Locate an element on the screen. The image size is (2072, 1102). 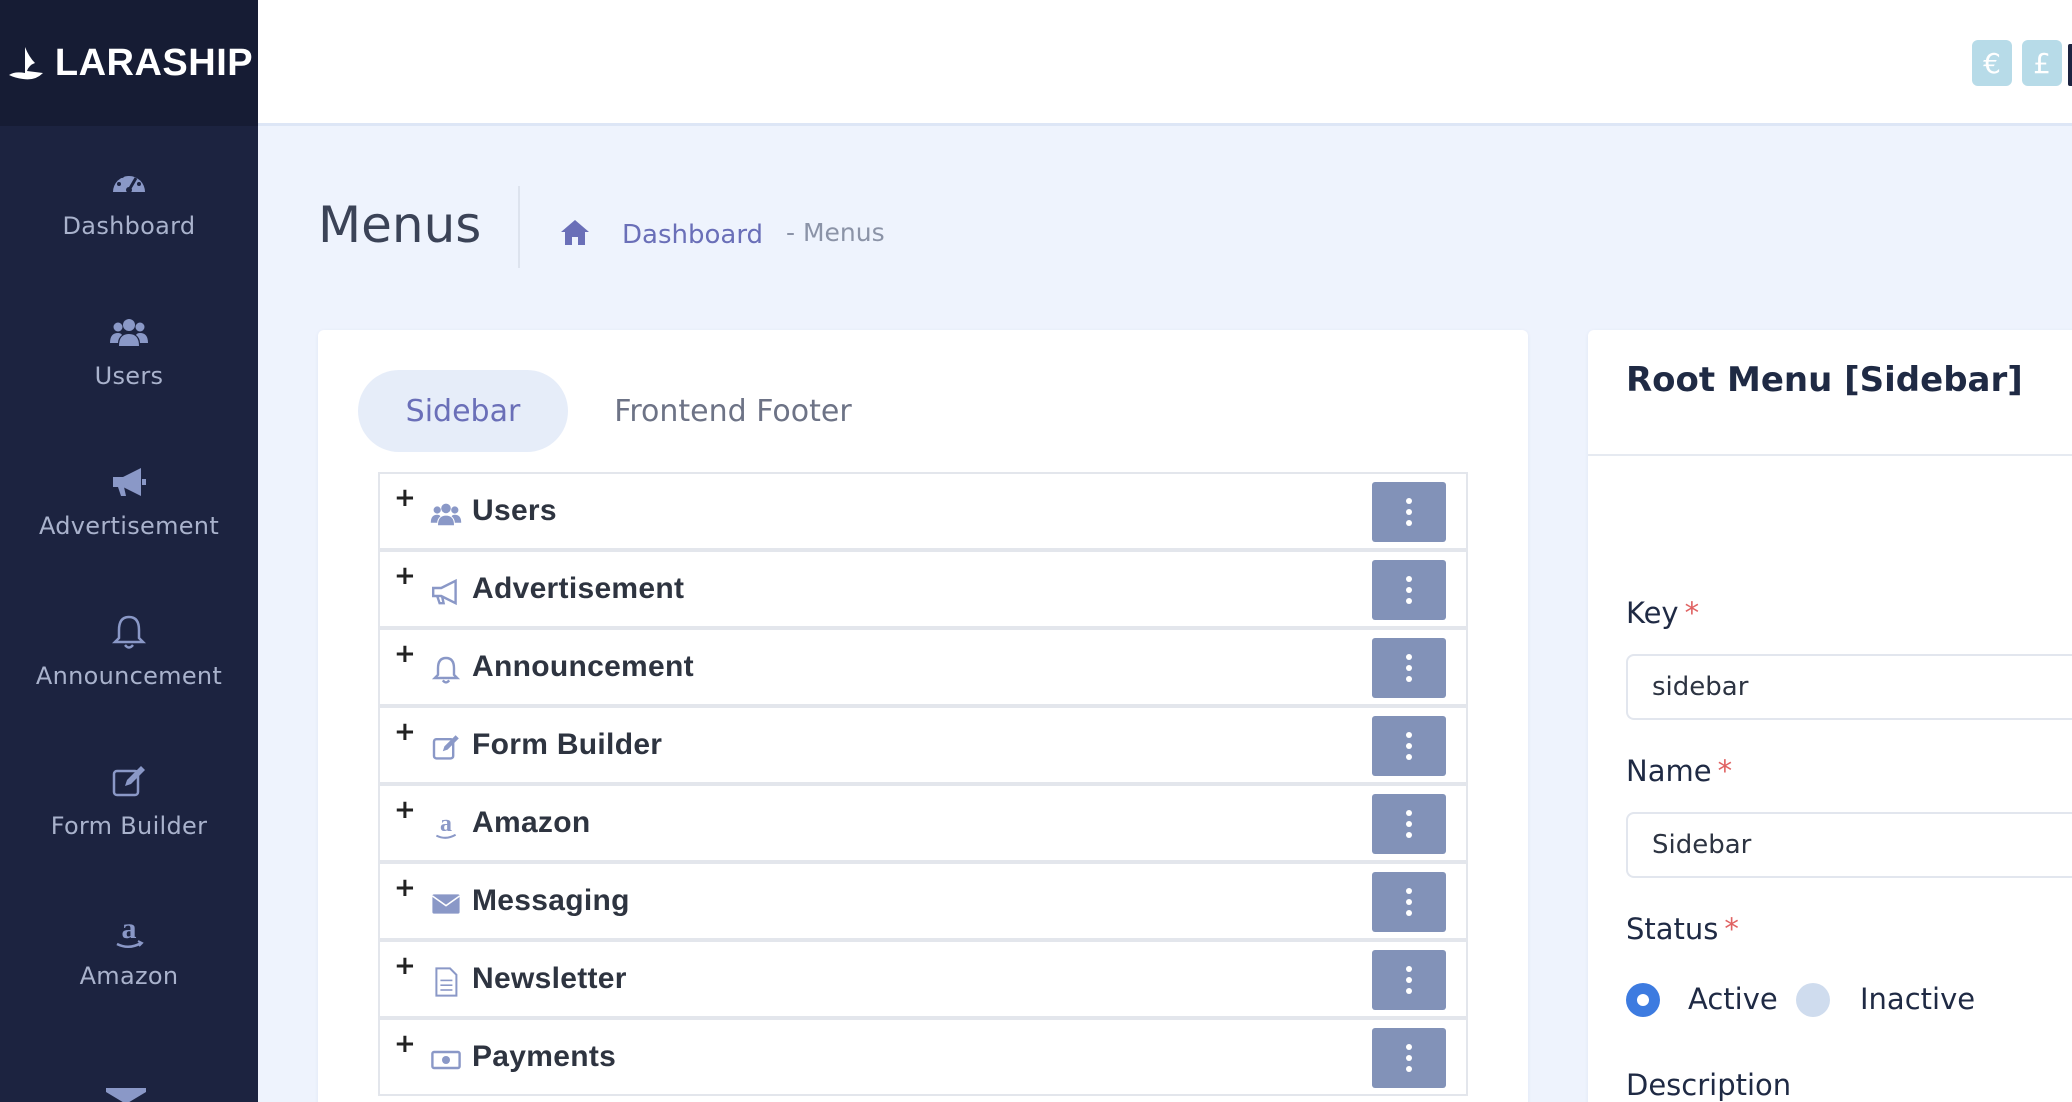
menu-item-announcement: + Announcement is located at coordinates (923, 667).